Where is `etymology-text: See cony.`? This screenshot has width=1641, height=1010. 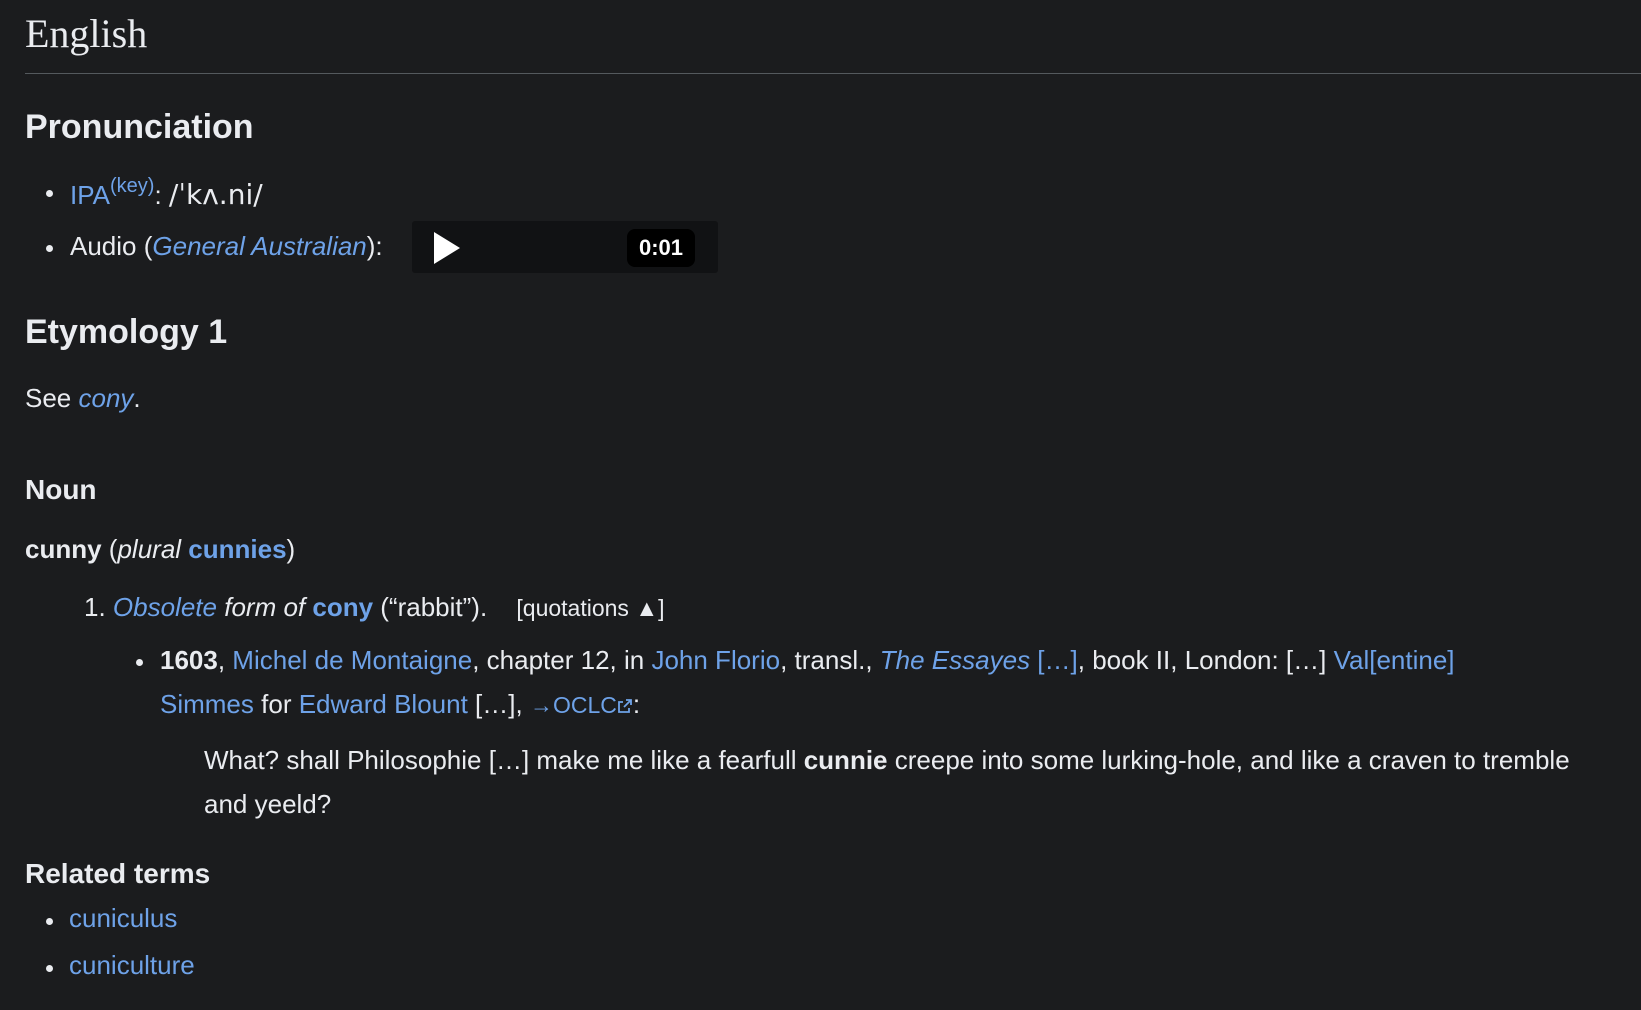
etymology-text: See cony. is located at coordinates (83, 398).